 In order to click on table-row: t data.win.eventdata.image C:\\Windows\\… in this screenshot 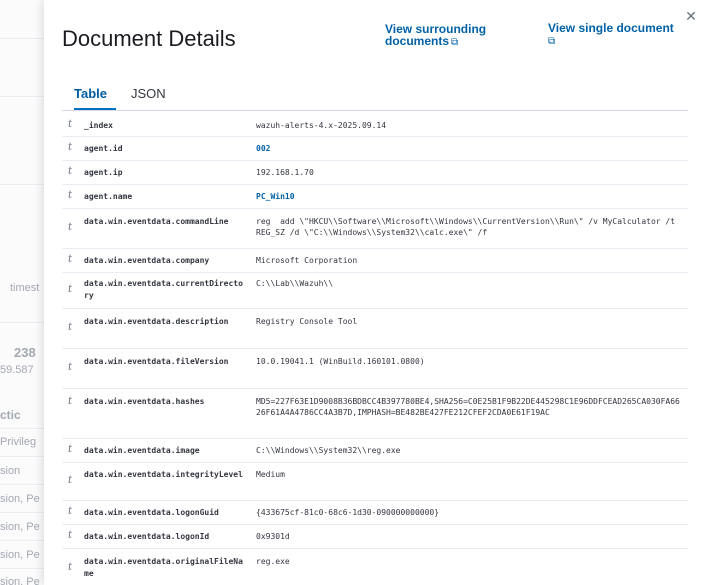, I will do `click(375, 450)`.